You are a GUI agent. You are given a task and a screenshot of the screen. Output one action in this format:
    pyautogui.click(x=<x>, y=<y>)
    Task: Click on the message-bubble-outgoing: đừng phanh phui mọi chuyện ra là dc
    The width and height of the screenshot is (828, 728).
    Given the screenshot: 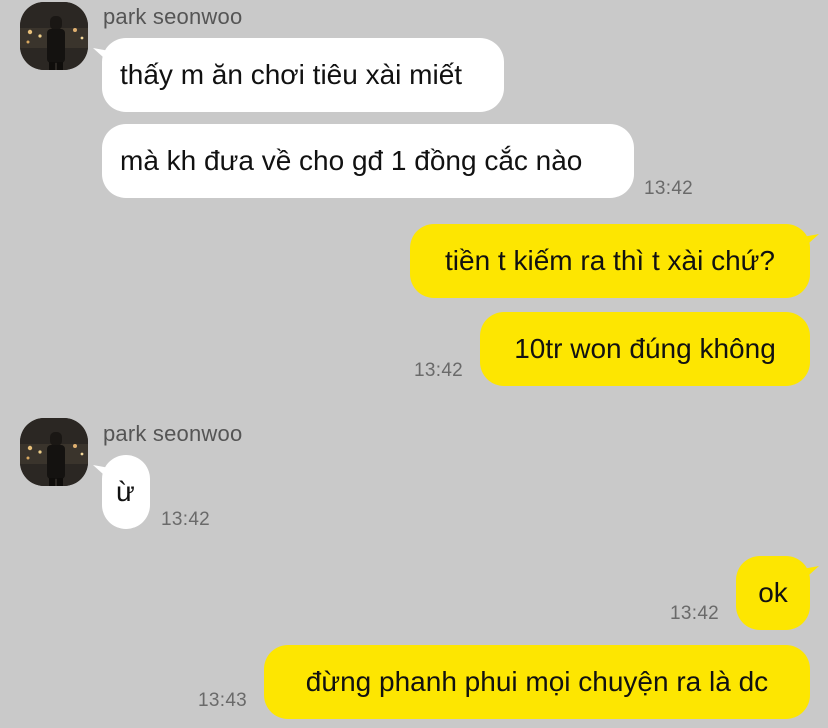 What is the action you would take?
    pyautogui.click(x=537, y=682)
    